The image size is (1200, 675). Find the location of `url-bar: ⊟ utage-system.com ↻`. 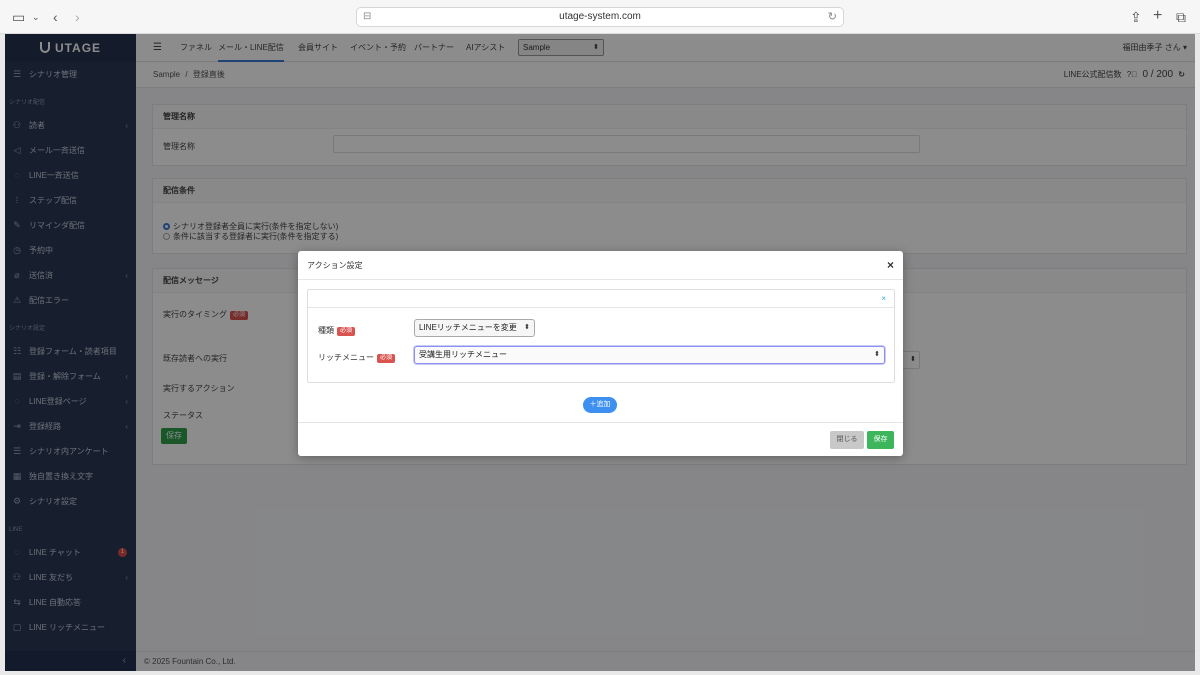

url-bar: ⊟ utage-system.com ↻ is located at coordinates (600, 17).